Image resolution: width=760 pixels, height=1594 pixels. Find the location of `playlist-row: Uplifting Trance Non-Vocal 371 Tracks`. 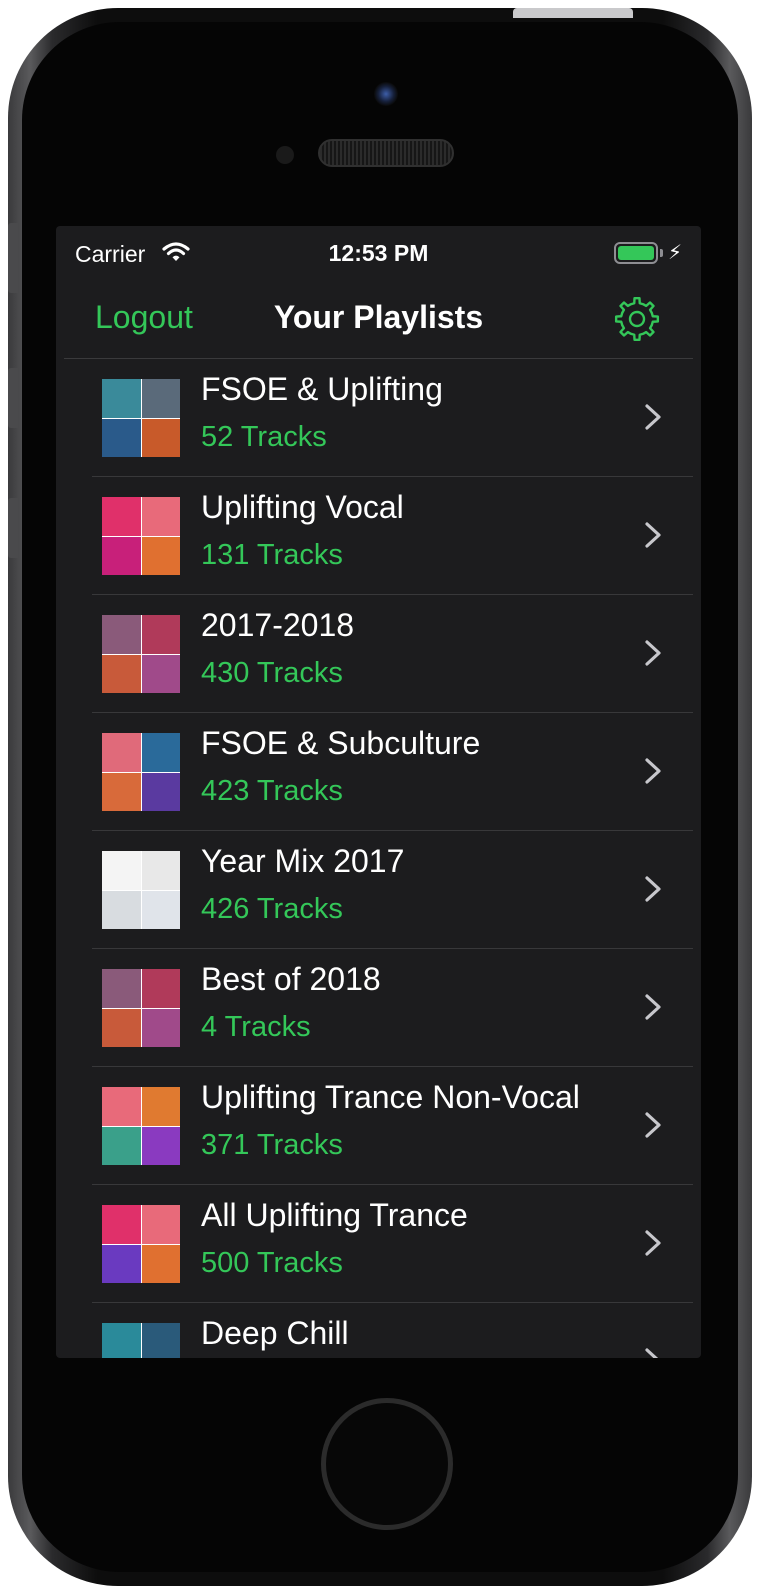

playlist-row: Uplifting Trance Non-Vocal 371 Tracks is located at coordinates (378, 1126).